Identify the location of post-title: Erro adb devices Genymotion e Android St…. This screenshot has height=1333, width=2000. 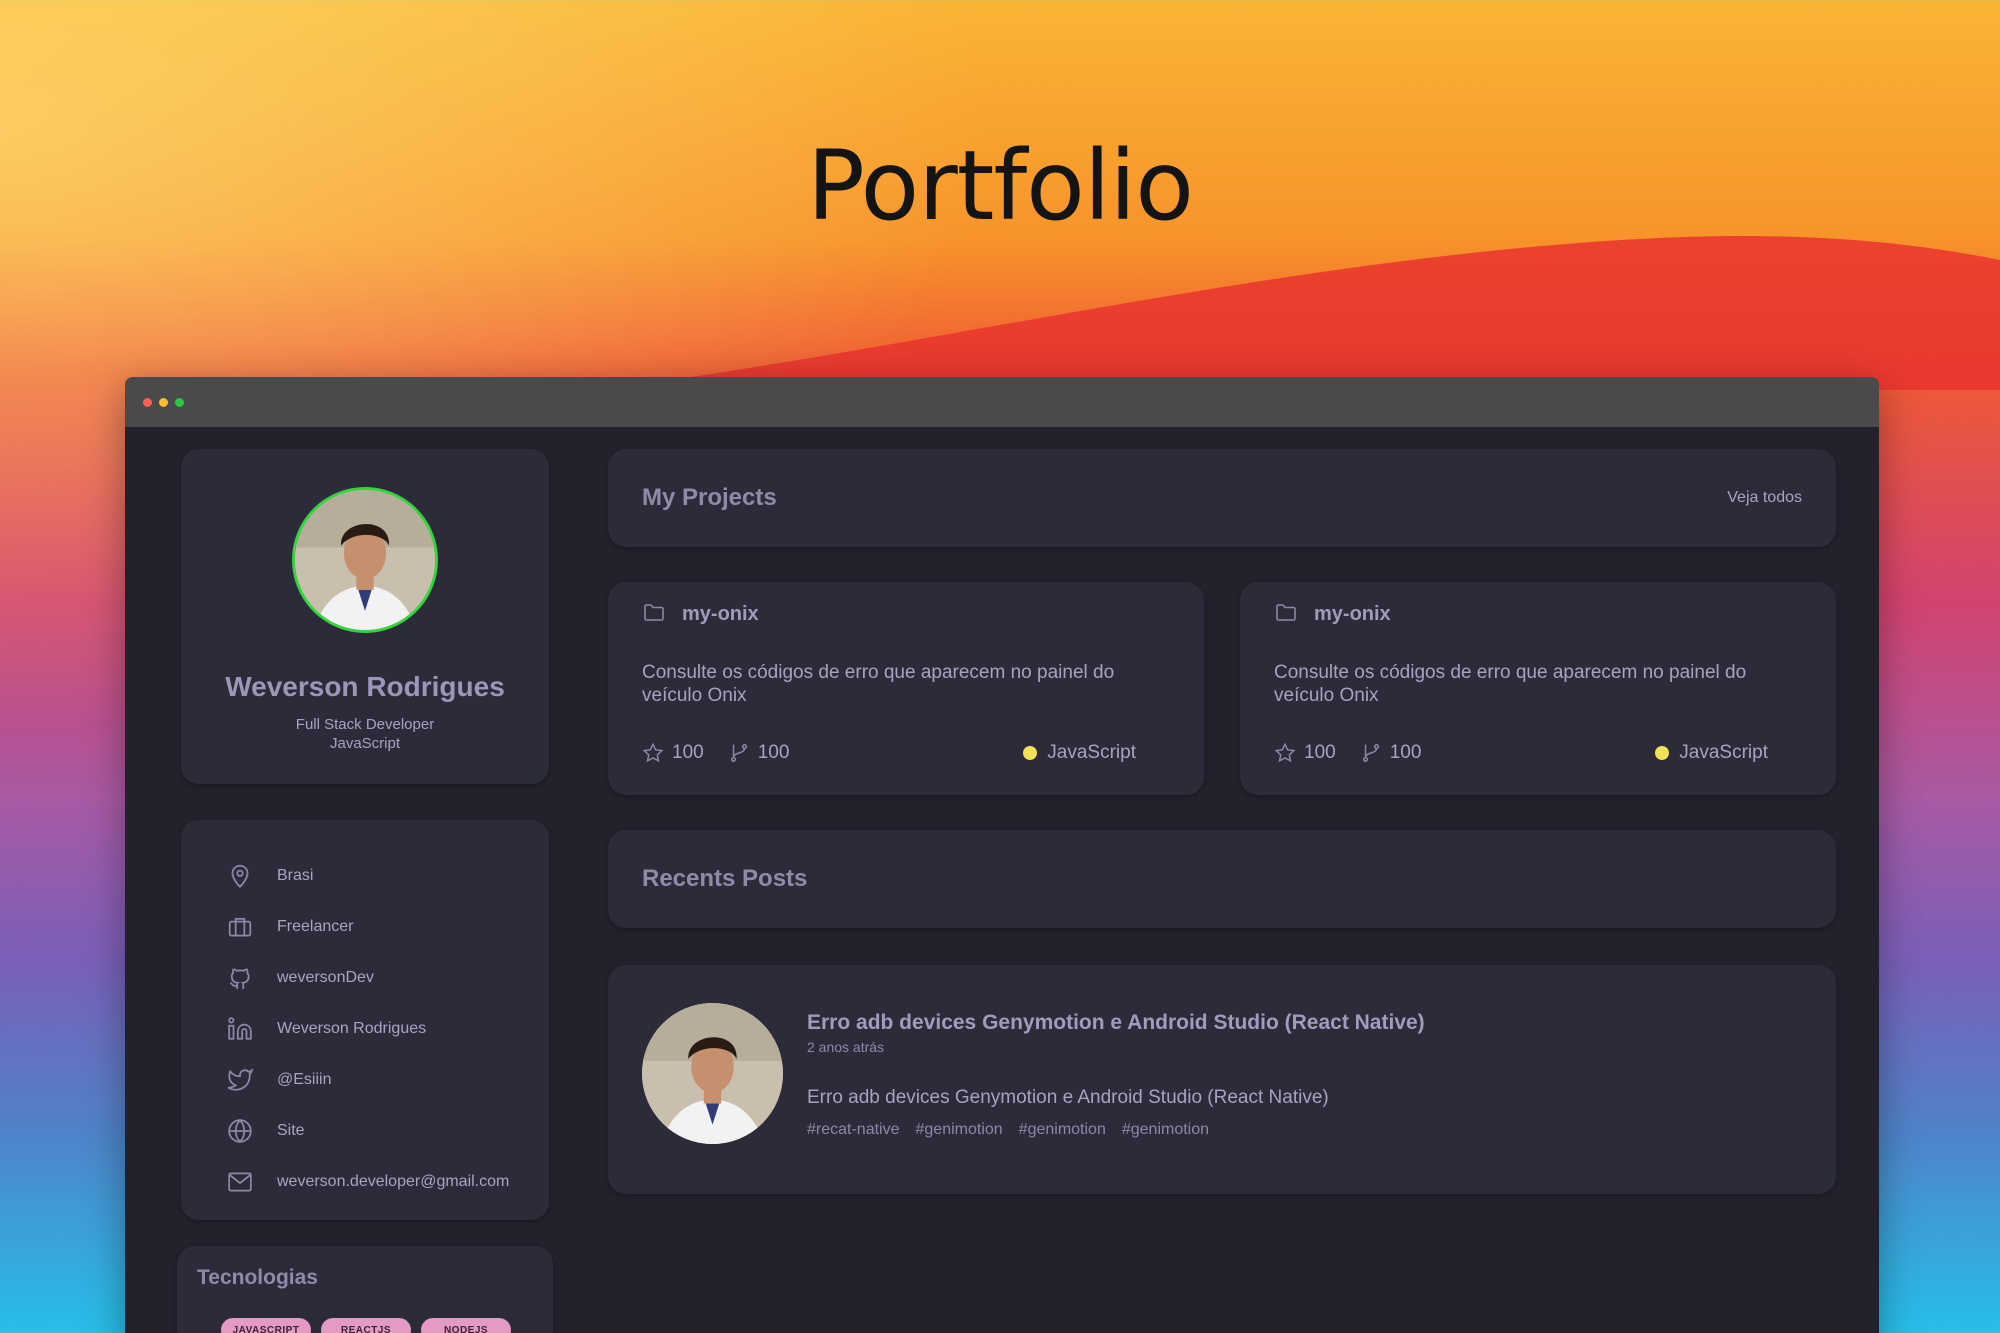
(1116, 1023).